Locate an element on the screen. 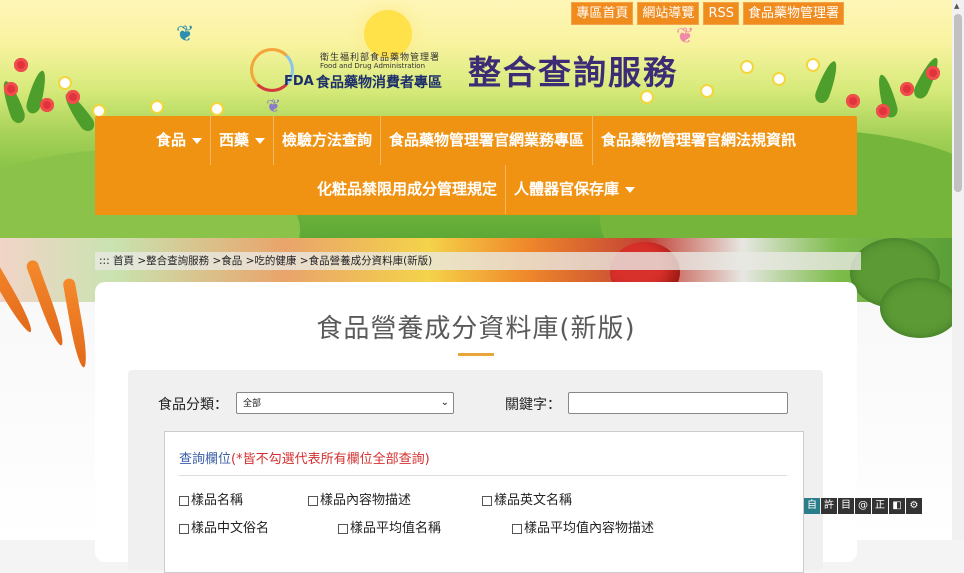  a11y-email-button: @ is located at coordinates (863, 506).